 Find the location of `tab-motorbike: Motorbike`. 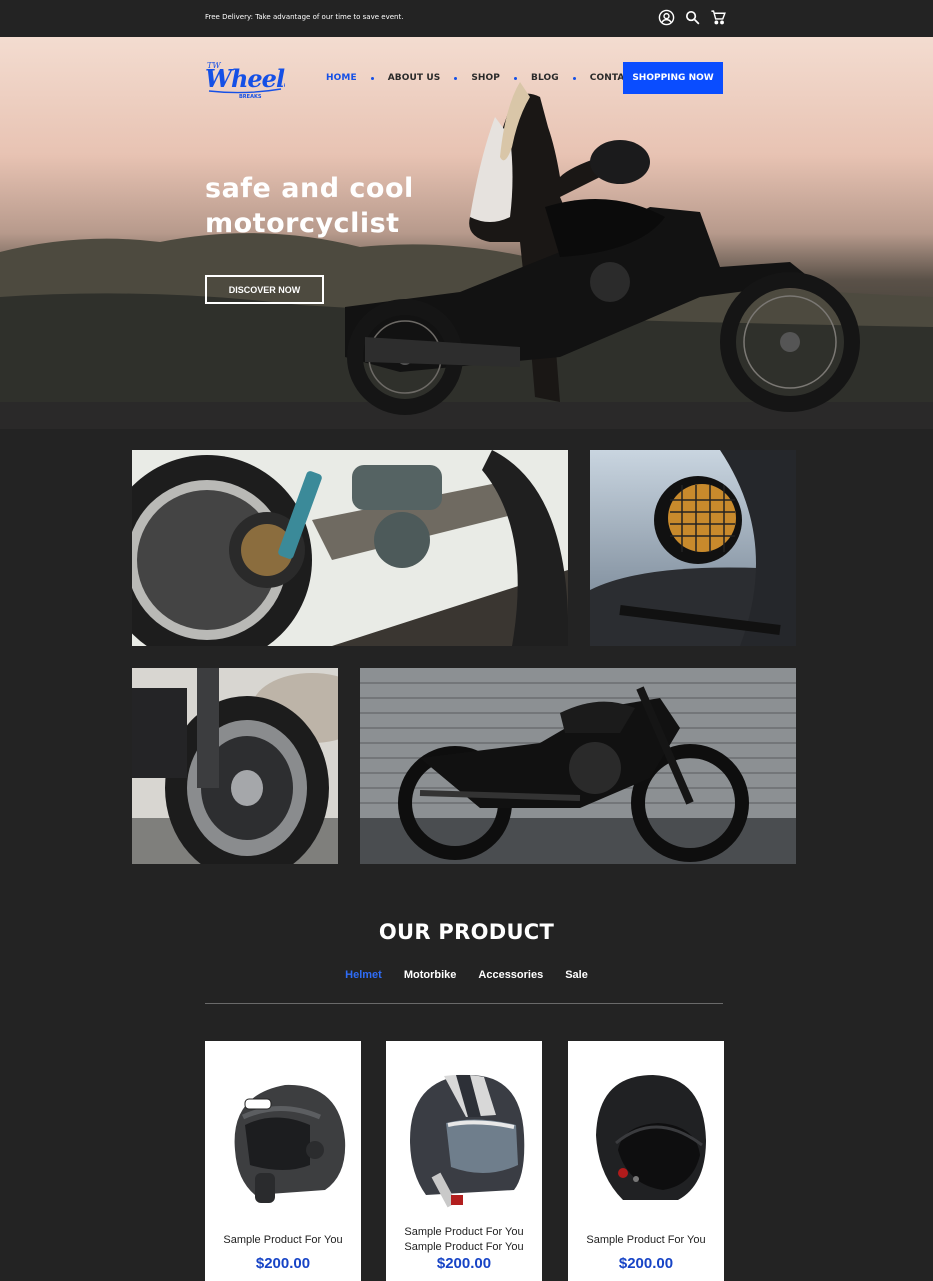

tab-motorbike: Motorbike is located at coordinates (430, 975).